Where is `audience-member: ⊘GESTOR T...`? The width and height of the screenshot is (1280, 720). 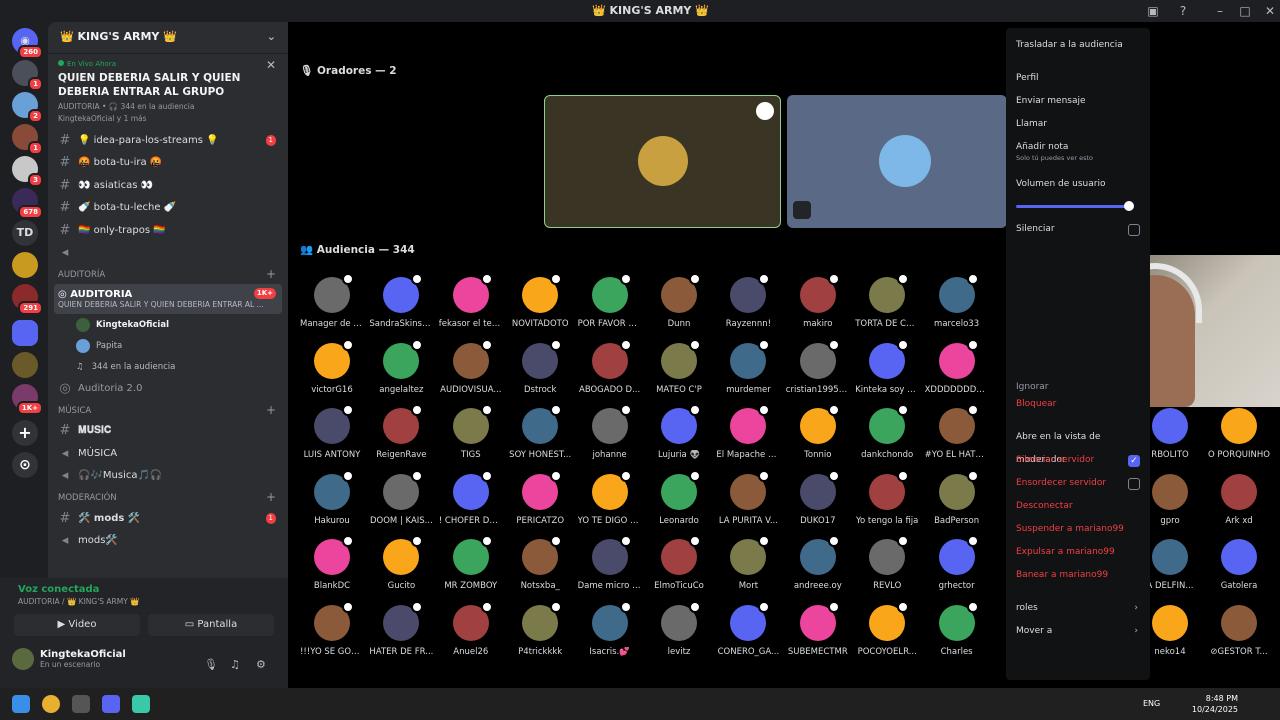
audience-member: ⊘GESTOR T... is located at coordinates (1239, 630).